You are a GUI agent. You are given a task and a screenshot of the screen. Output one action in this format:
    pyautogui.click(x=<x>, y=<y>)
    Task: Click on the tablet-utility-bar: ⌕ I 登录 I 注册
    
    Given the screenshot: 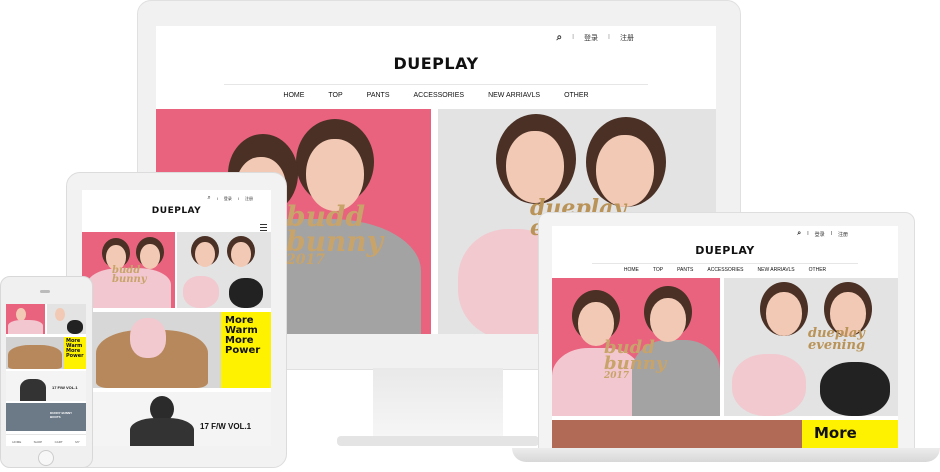 What is the action you would take?
    pyautogui.click(x=230, y=198)
    